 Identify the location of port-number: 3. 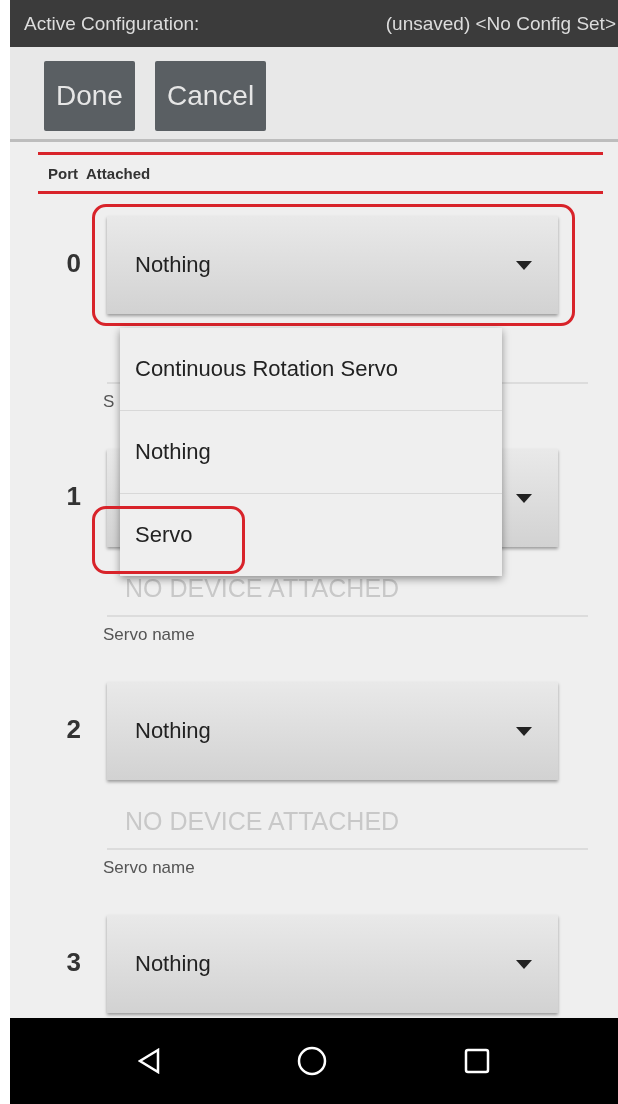
(73, 962).